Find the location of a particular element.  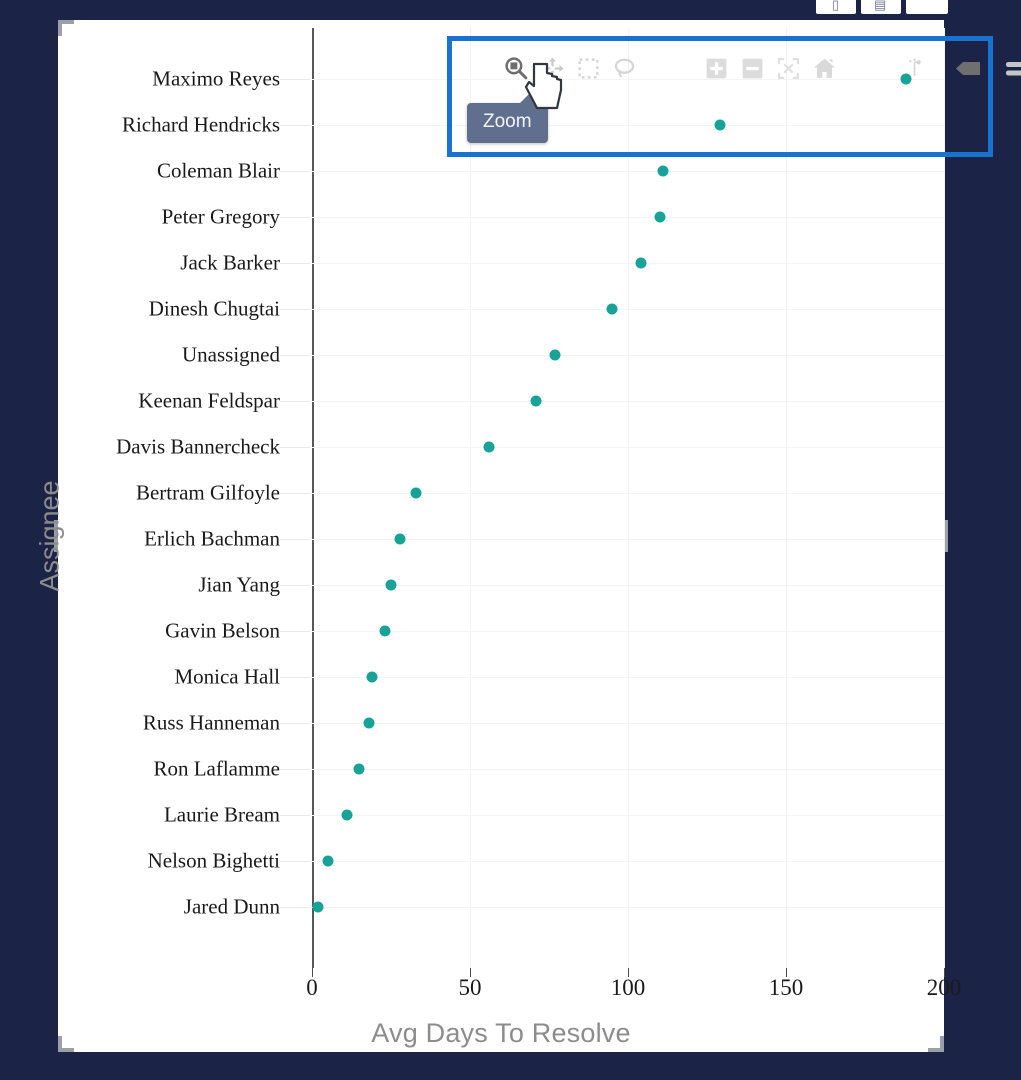

x-axis-tick-label: 200 is located at coordinates (944, 987).